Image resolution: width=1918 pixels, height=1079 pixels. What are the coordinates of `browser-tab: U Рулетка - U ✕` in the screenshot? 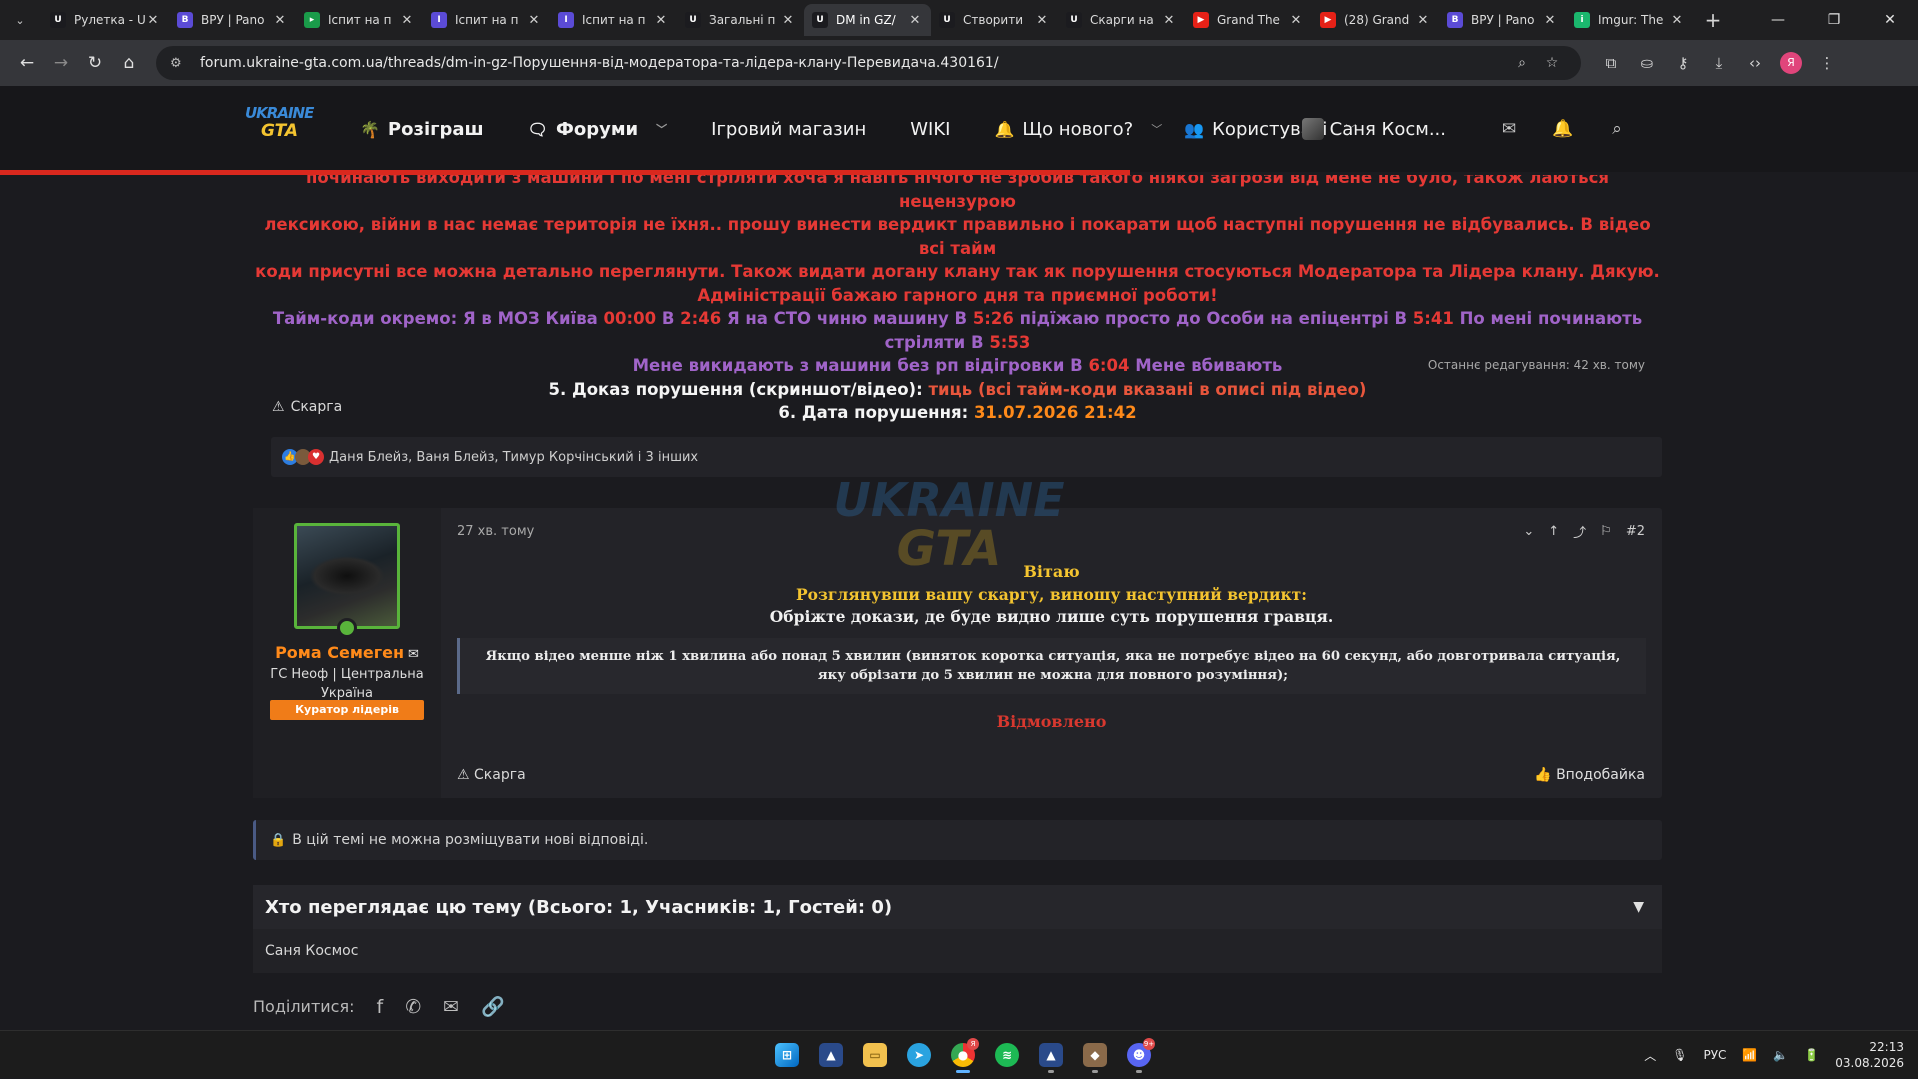 It's located at (105, 20).